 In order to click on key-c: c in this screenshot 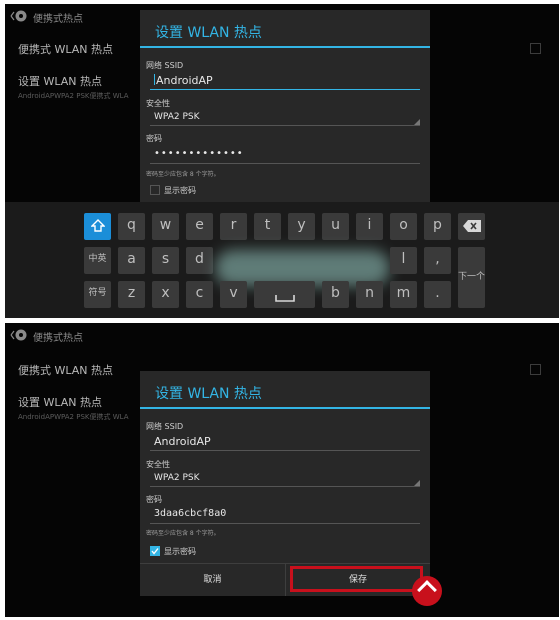, I will do `click(199, 294)`.